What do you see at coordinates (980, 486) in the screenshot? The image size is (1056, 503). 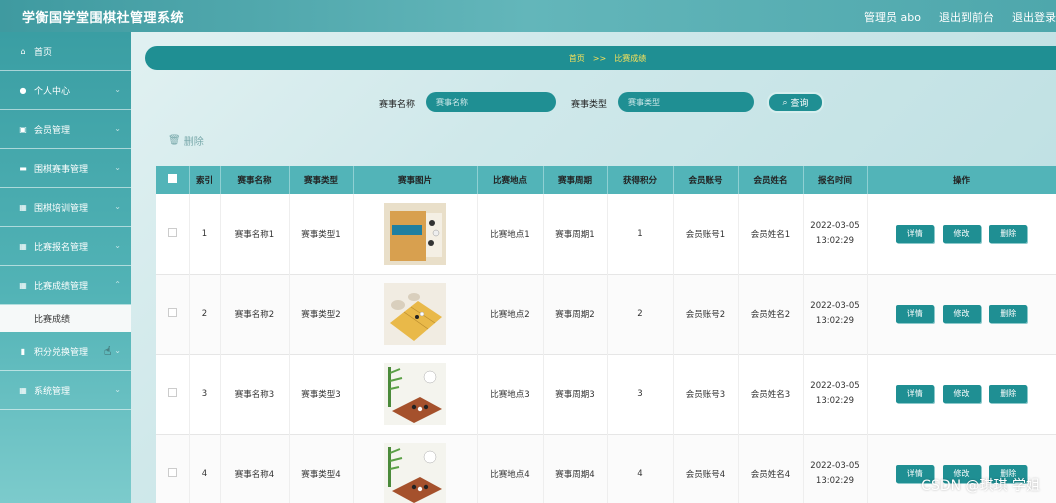 I see `watermark: CSDN @琪琪 学姐` at bounding box center [980, 486].